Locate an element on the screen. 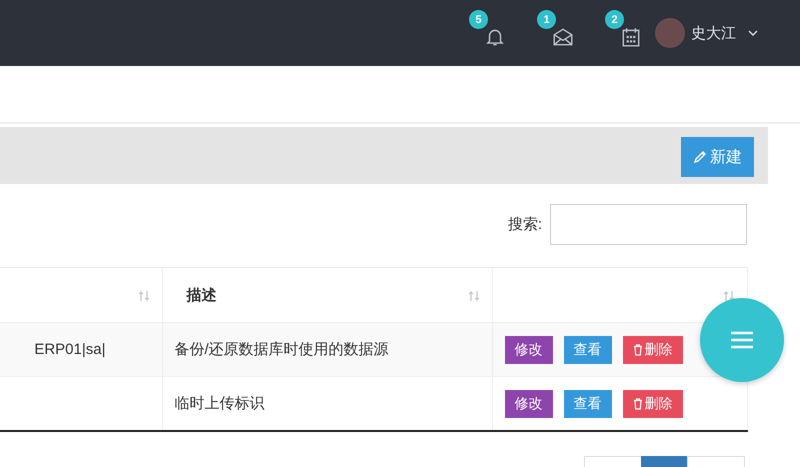 The width and height of the screenshot is (800, 467). column-title: 描述 is located at coordinates (201, 295).